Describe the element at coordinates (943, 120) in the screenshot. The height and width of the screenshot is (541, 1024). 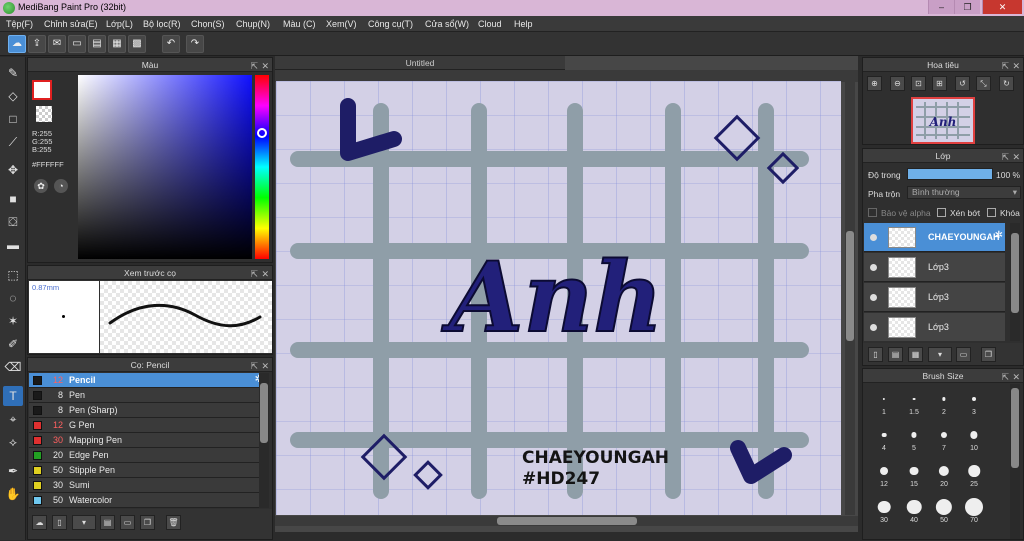
I see `navigator-thumbnail: Anh` at that location.